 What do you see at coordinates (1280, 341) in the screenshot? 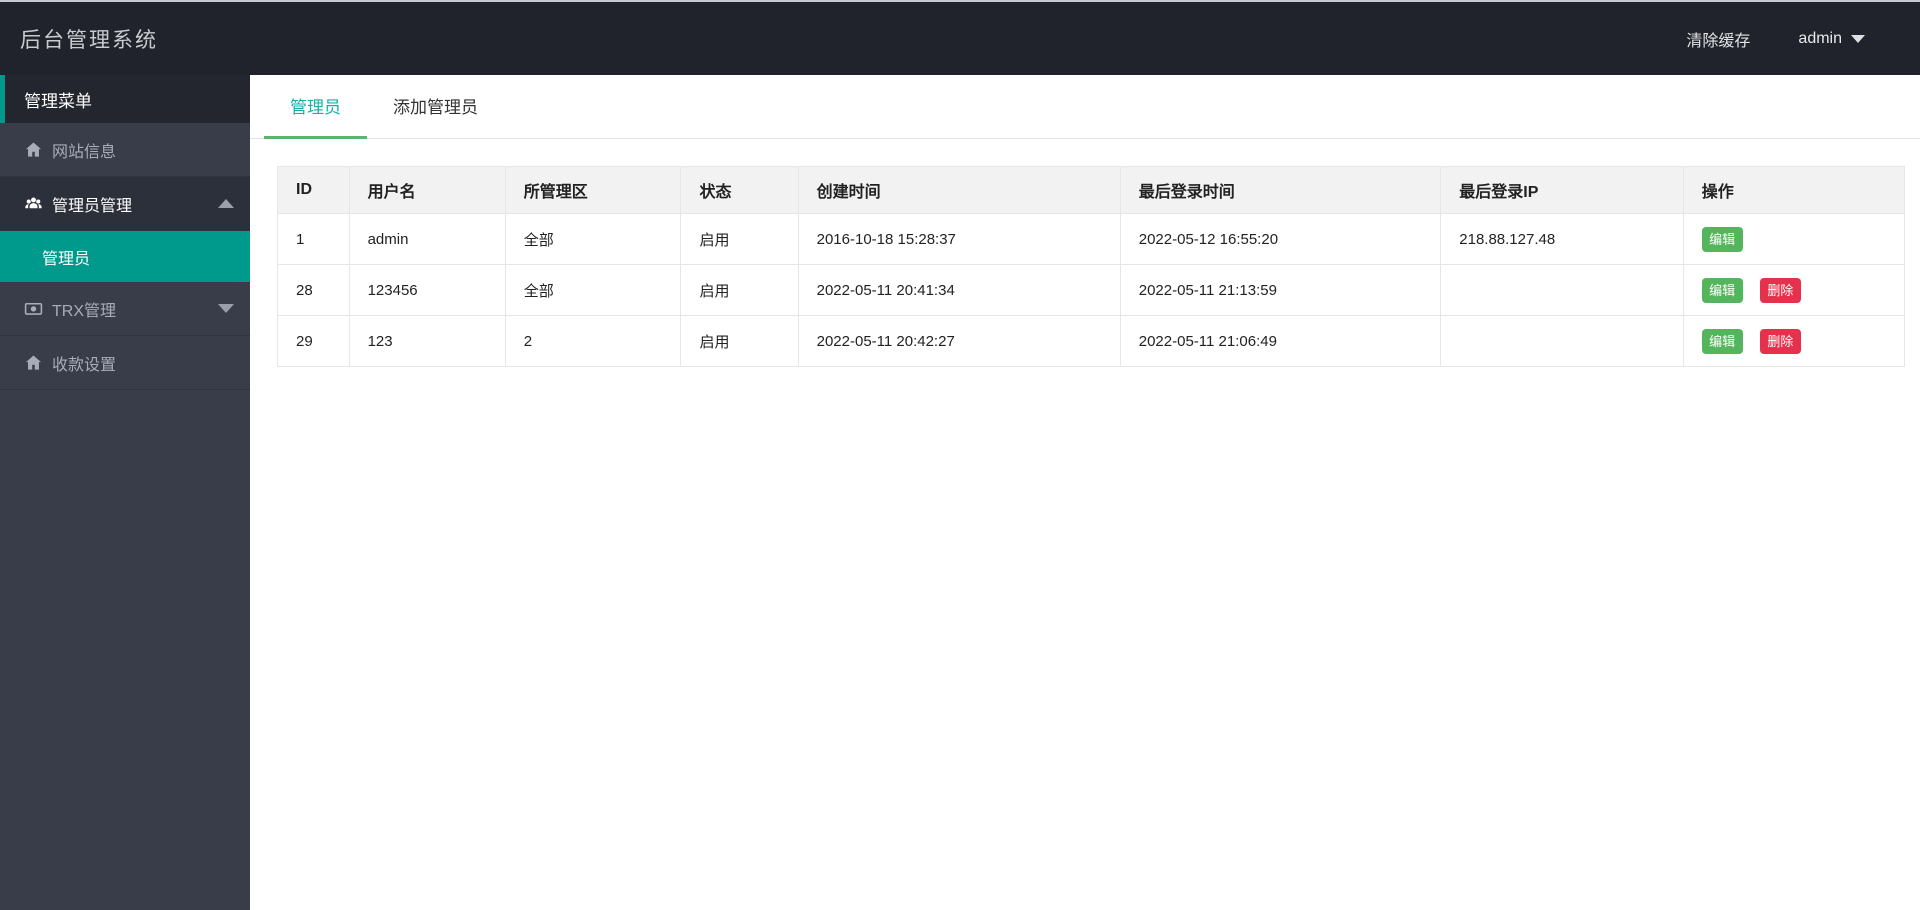
I see `cell-last-login: 2022-05-11 21:06:49` at bounding box center [1280, 341].